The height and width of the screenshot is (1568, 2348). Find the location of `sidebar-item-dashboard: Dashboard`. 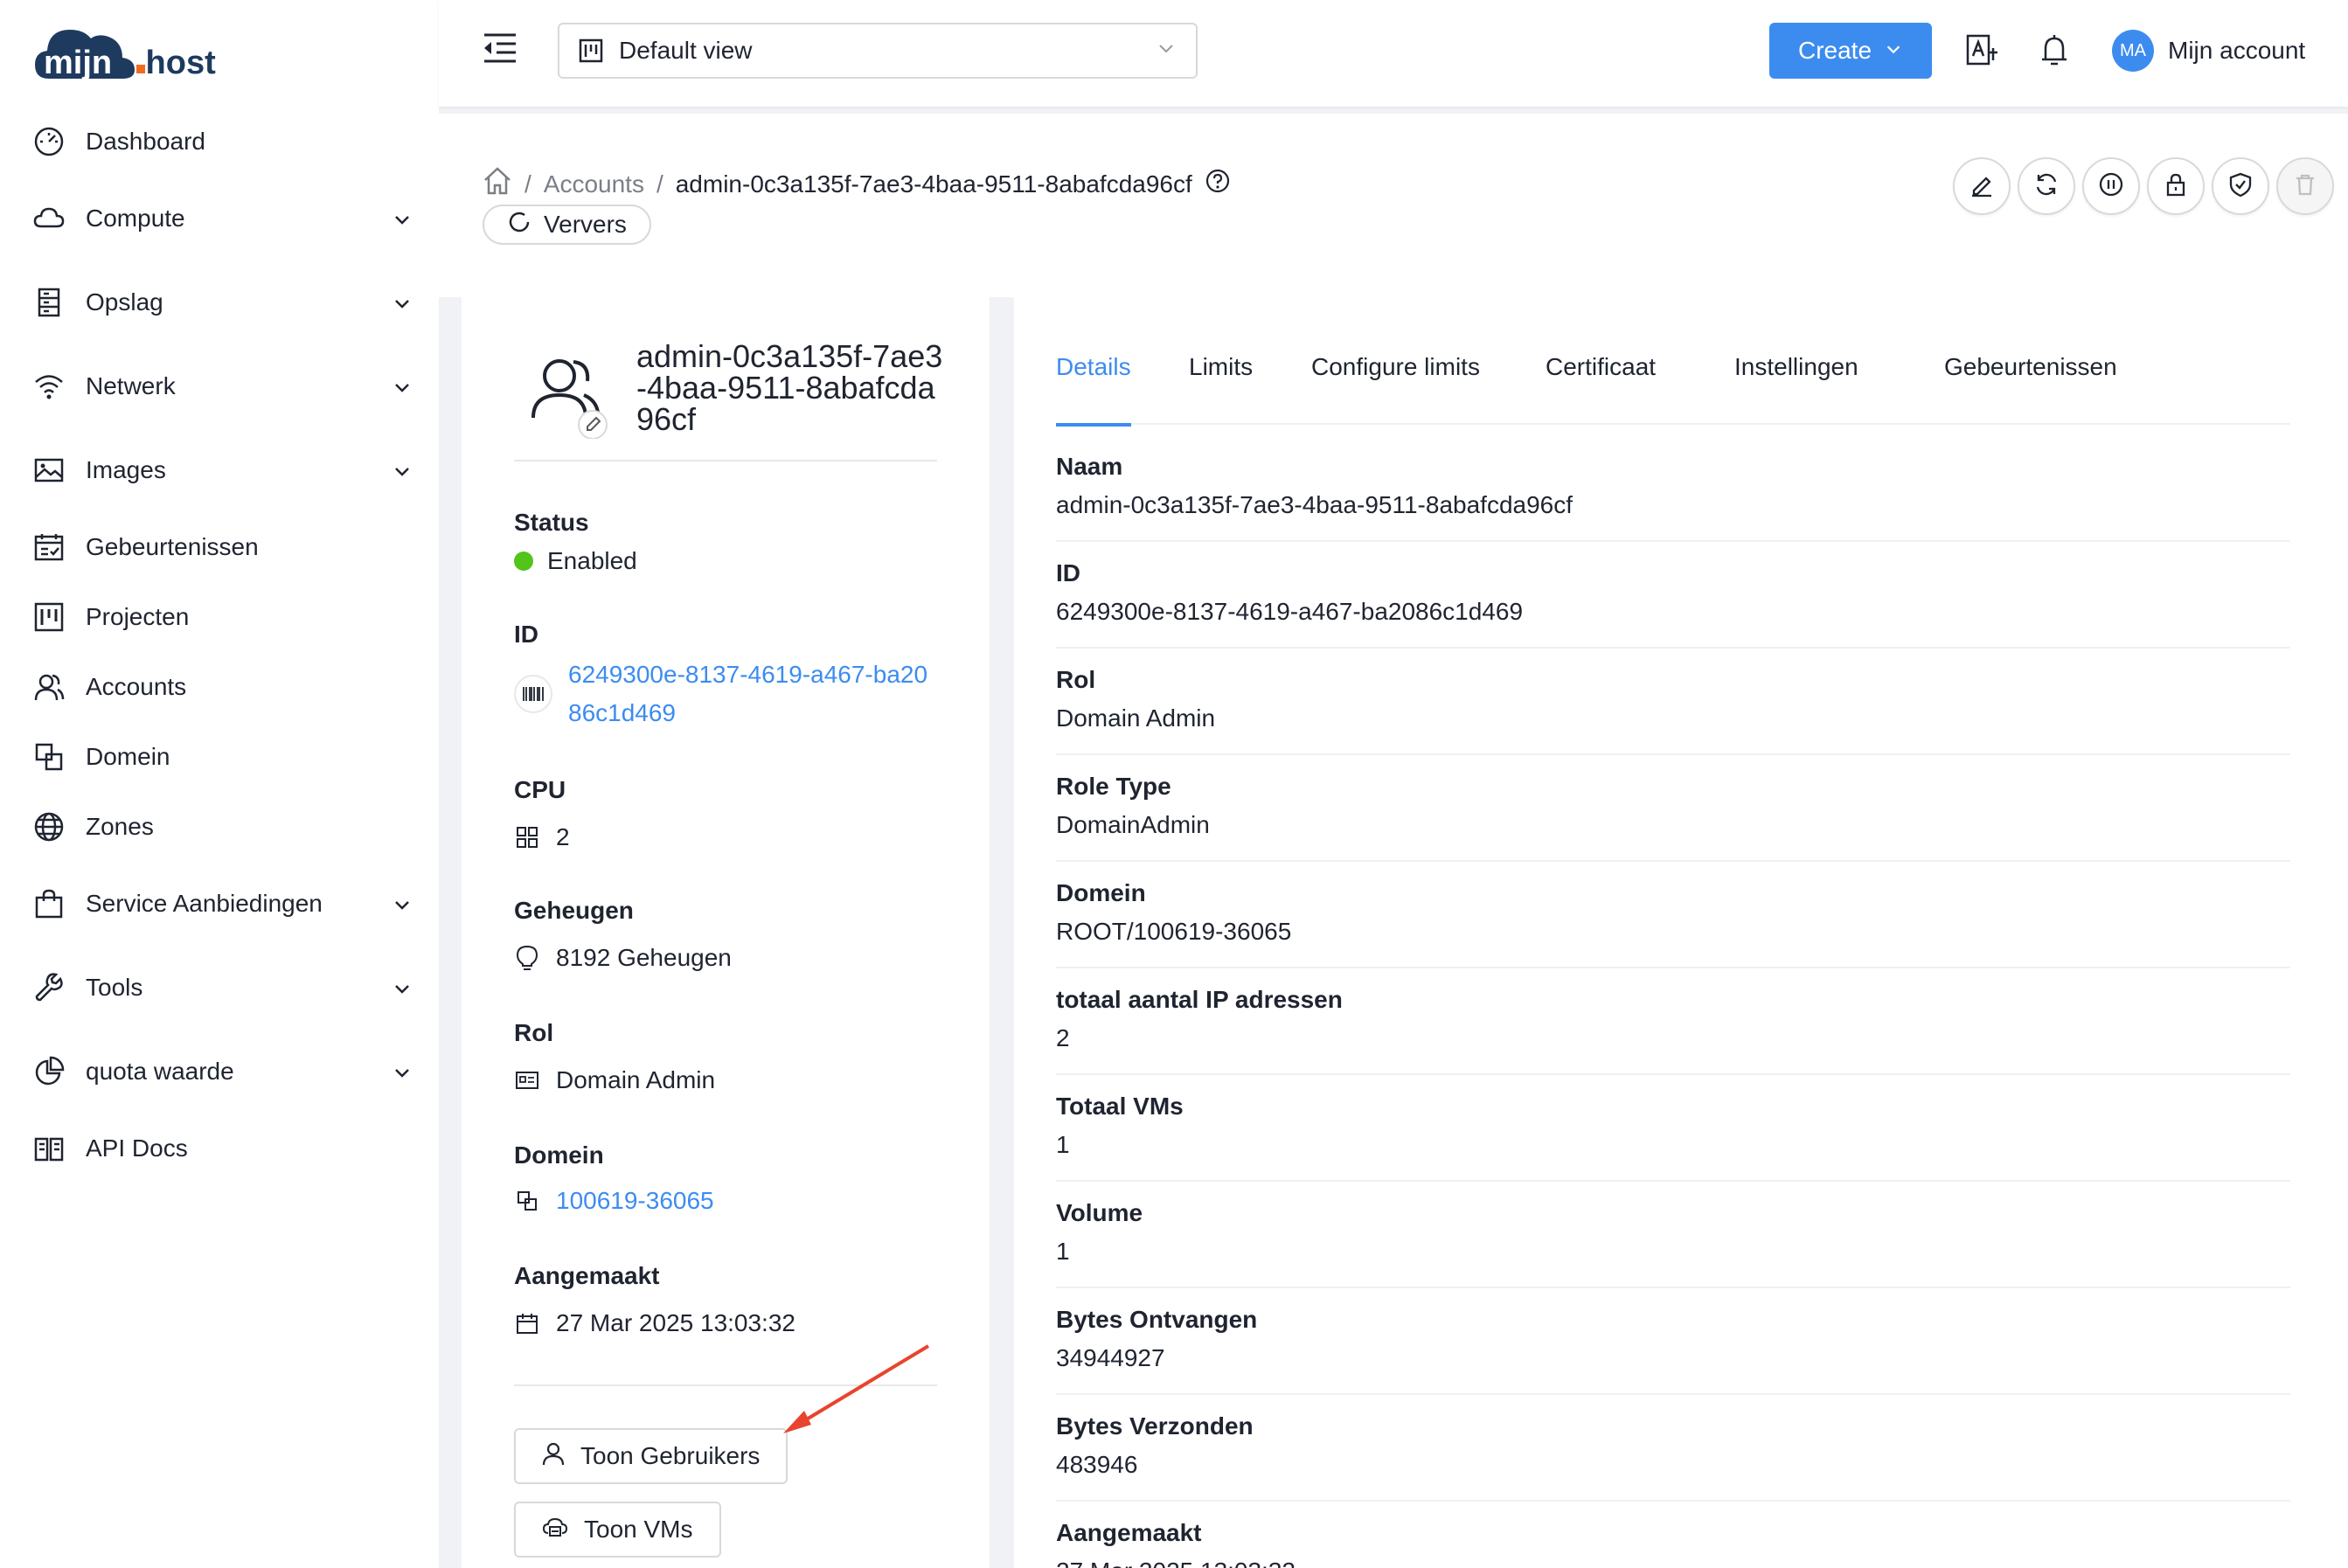

sidebar-item-dashboard: Dashboard is located at coordinates (222, 142).